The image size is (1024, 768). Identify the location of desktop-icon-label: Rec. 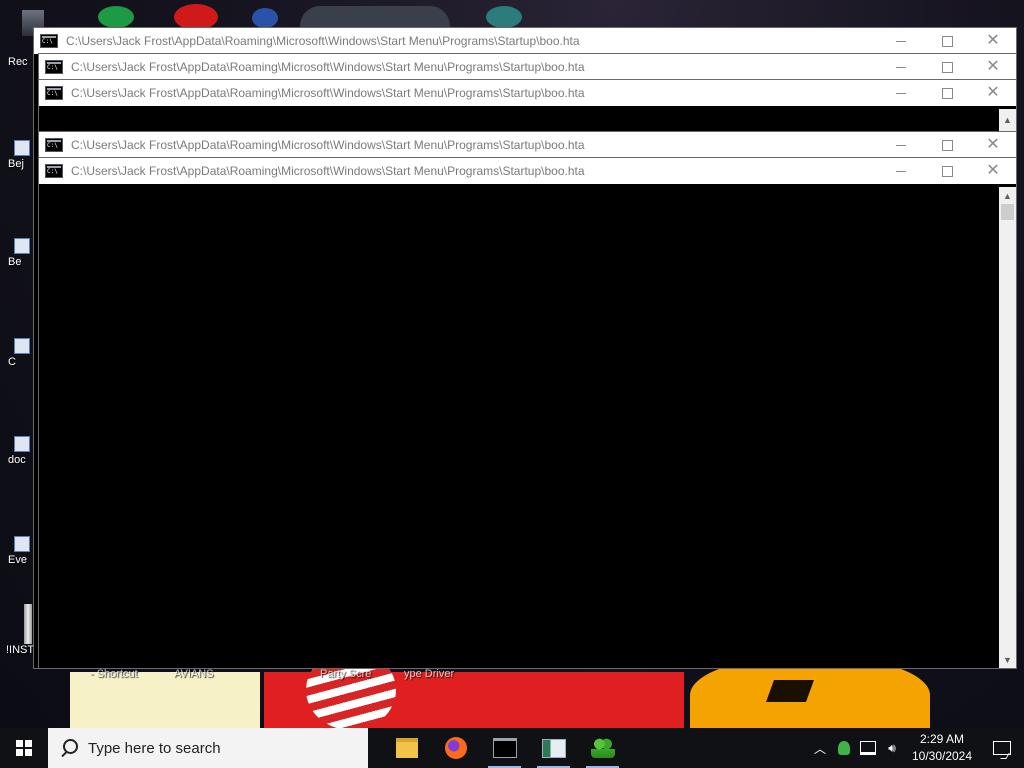
(18, 62).